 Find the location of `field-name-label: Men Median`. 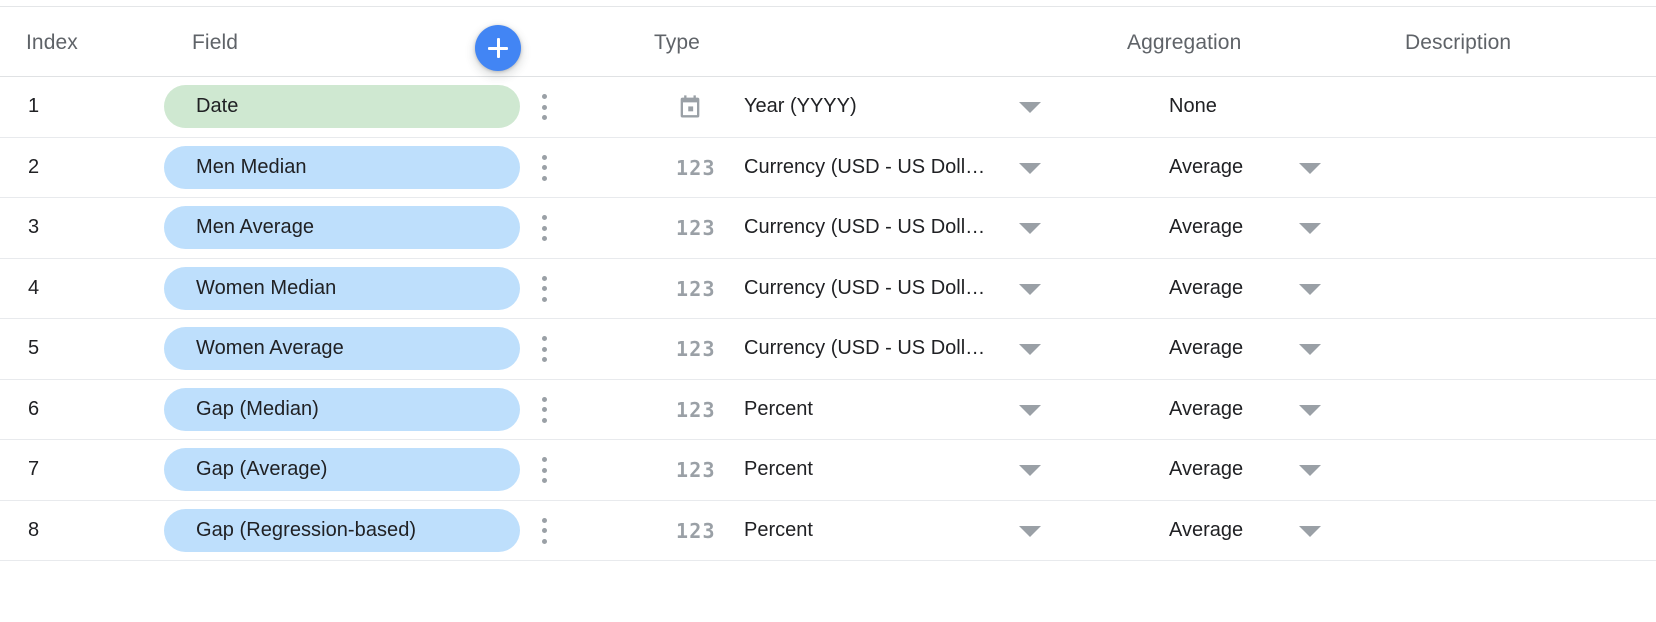

field-name-label: Men Median is located at coordinates (251, 166).